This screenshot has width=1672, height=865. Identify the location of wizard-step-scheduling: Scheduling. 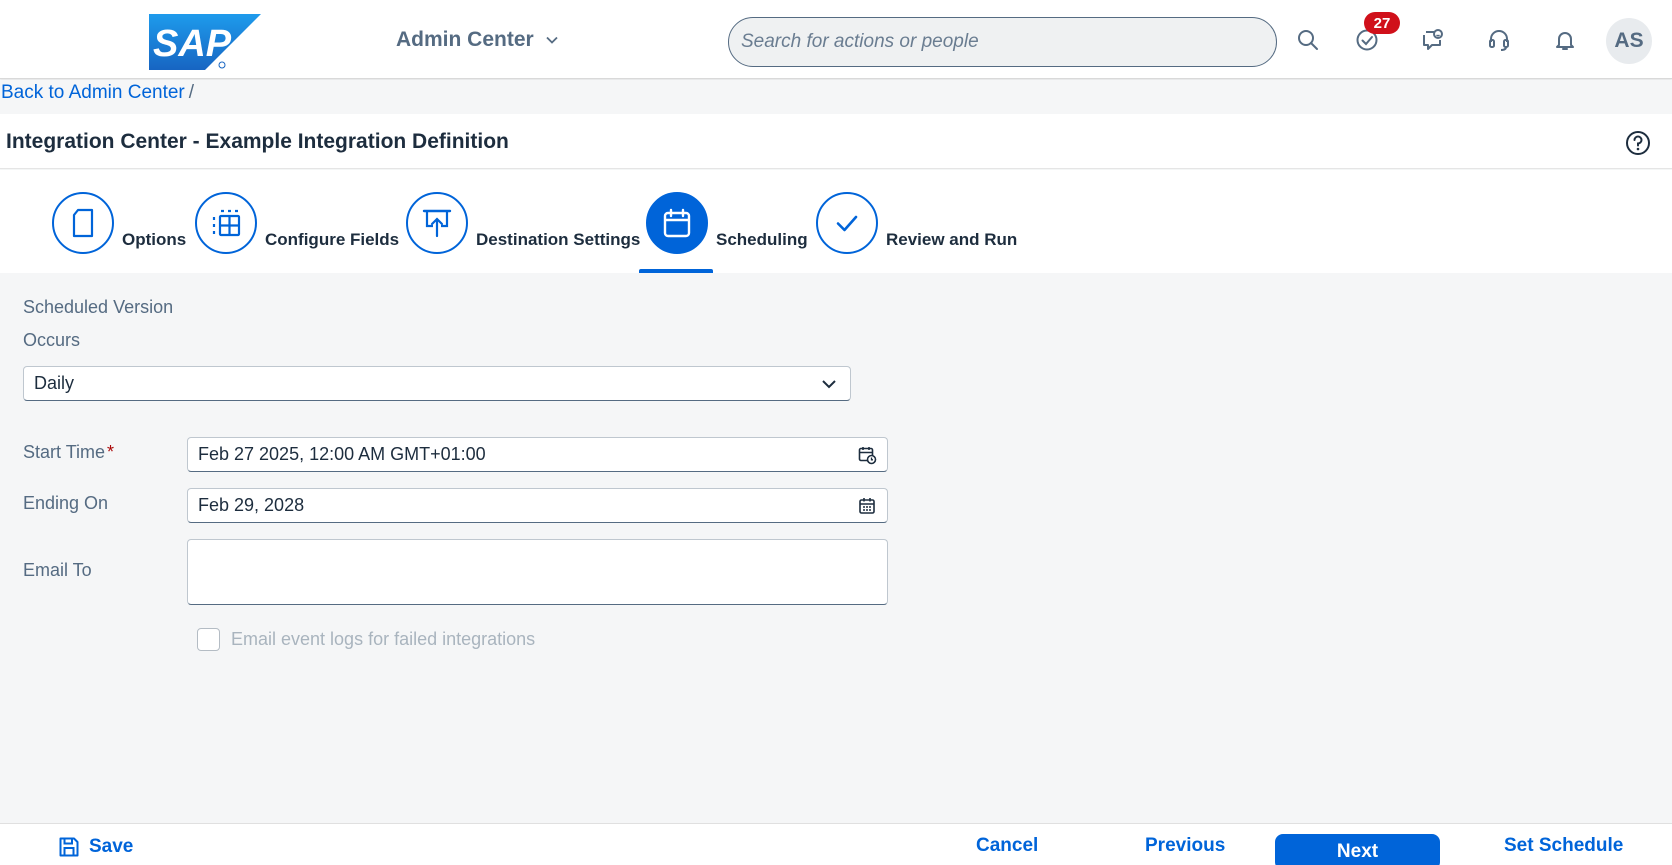
(727, 223).